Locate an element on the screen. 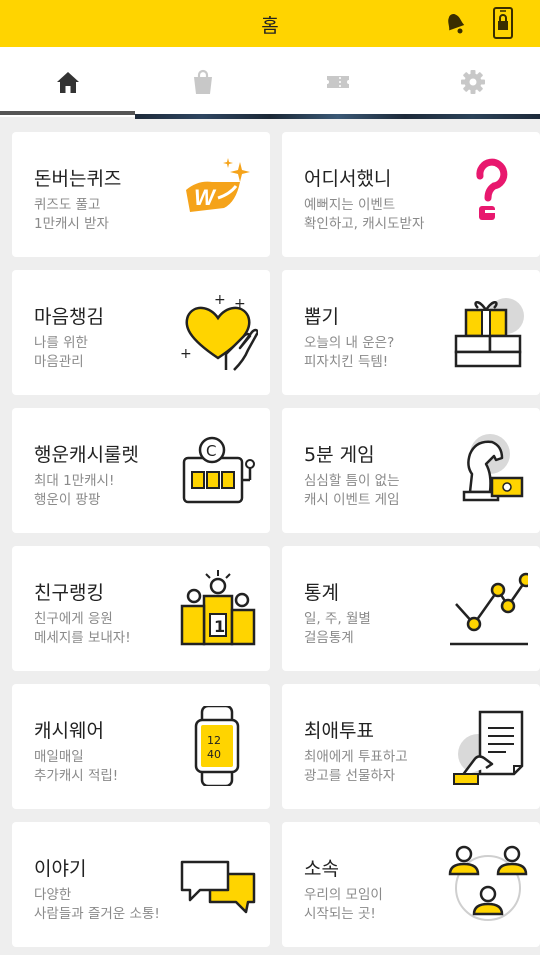 The width and height of the screenshot is (540, 955). heart-hand-icon: + + + is located at coordinates (219, 331).